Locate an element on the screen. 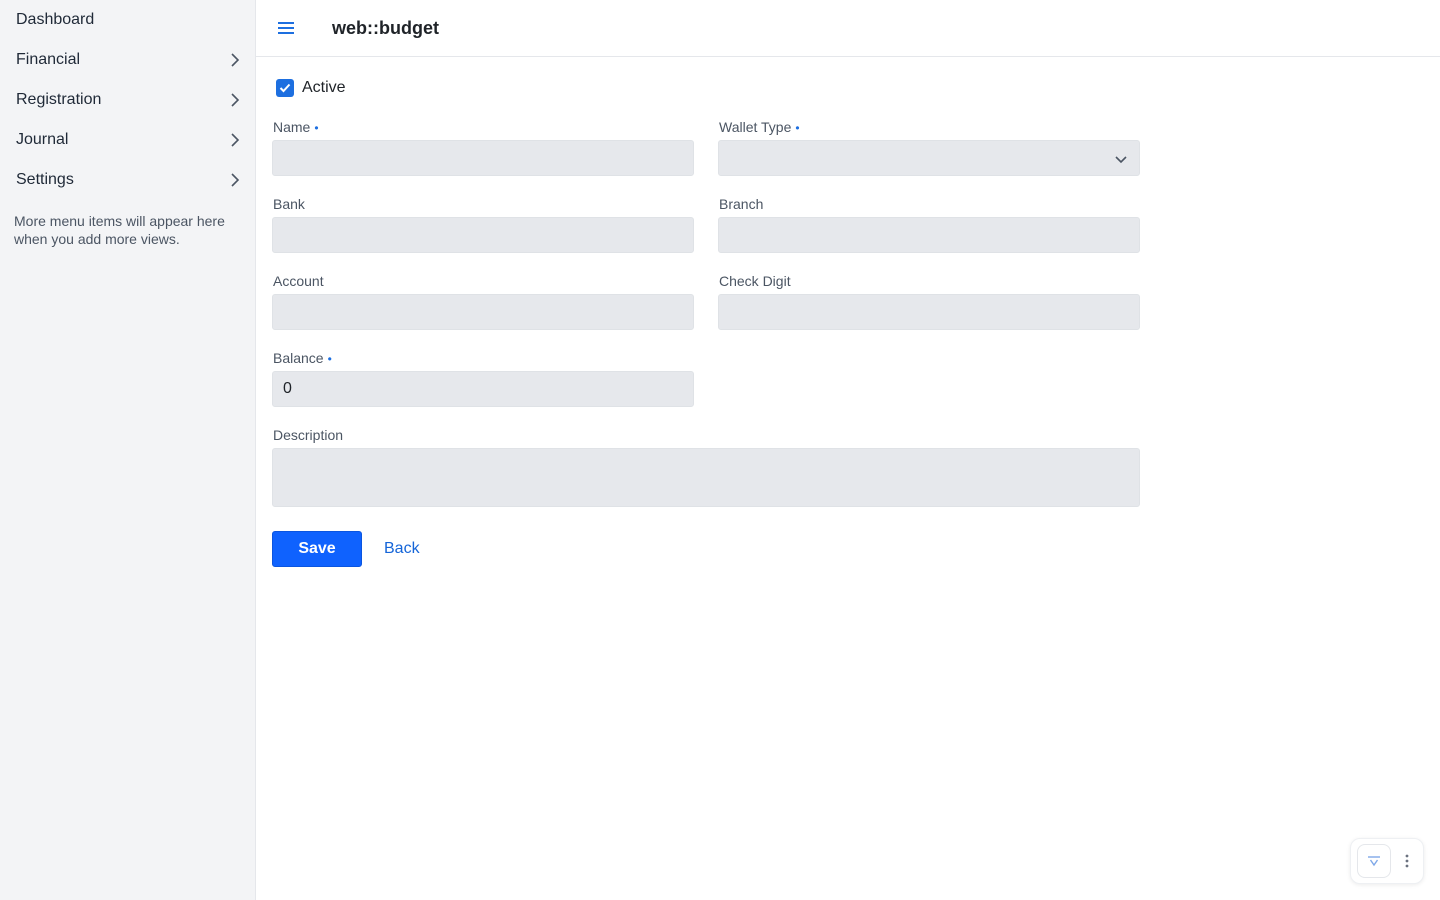 This screenshot has height=900, width=1440. bank-input is located at coordinates (483, 235).